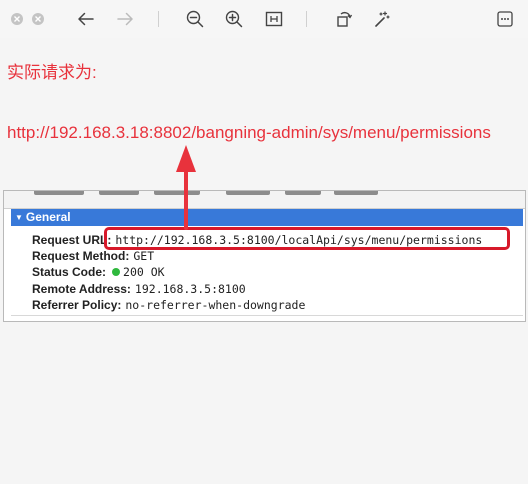 The height and width of the screenshot is (484, 528). I want to click on header-key: Request URL:, so click(72, 240).